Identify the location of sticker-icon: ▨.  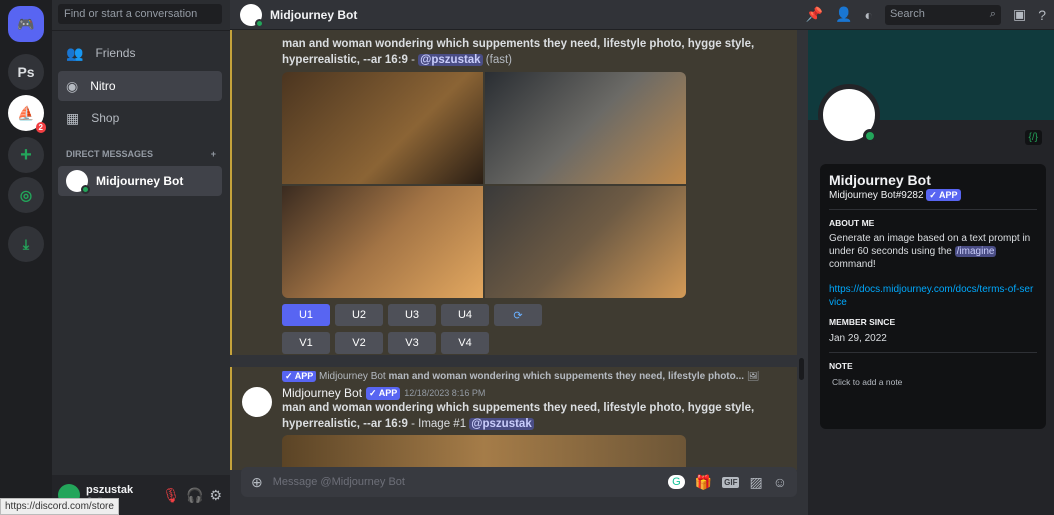
(755, 482).